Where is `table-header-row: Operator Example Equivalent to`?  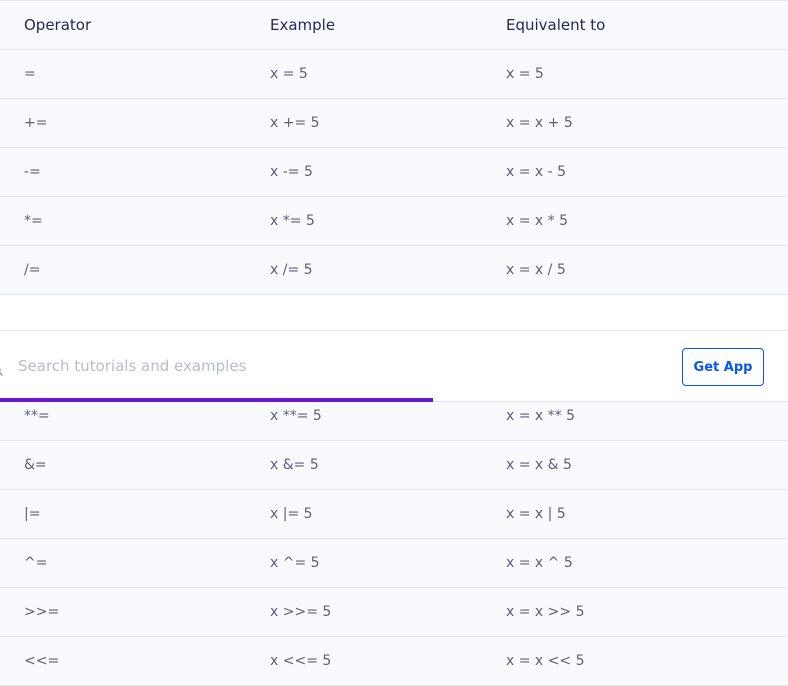 table-header-row: Operator Example Equivalent to is located at coordinates (394, 25).